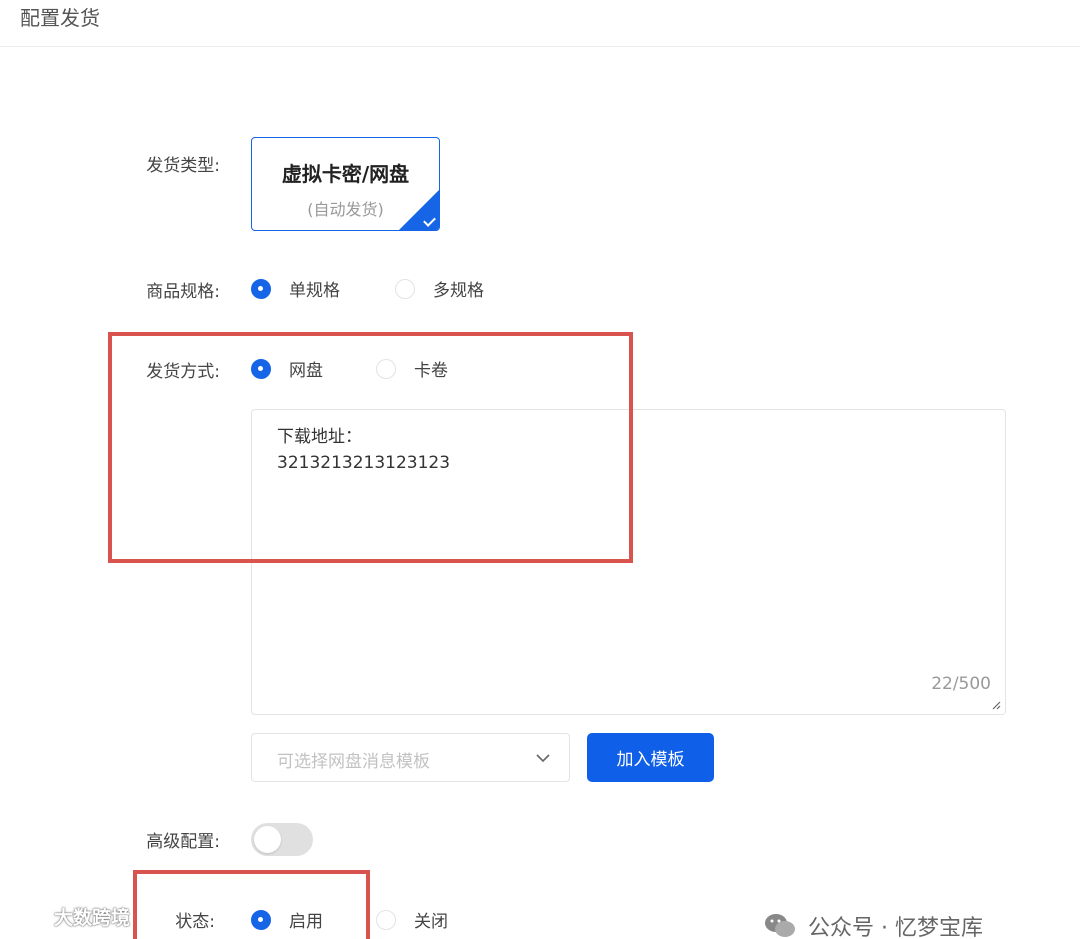  Describe the element at coordinates (183, 292) in the screenshot. I see `spec-label: 商品规格:` at that location.